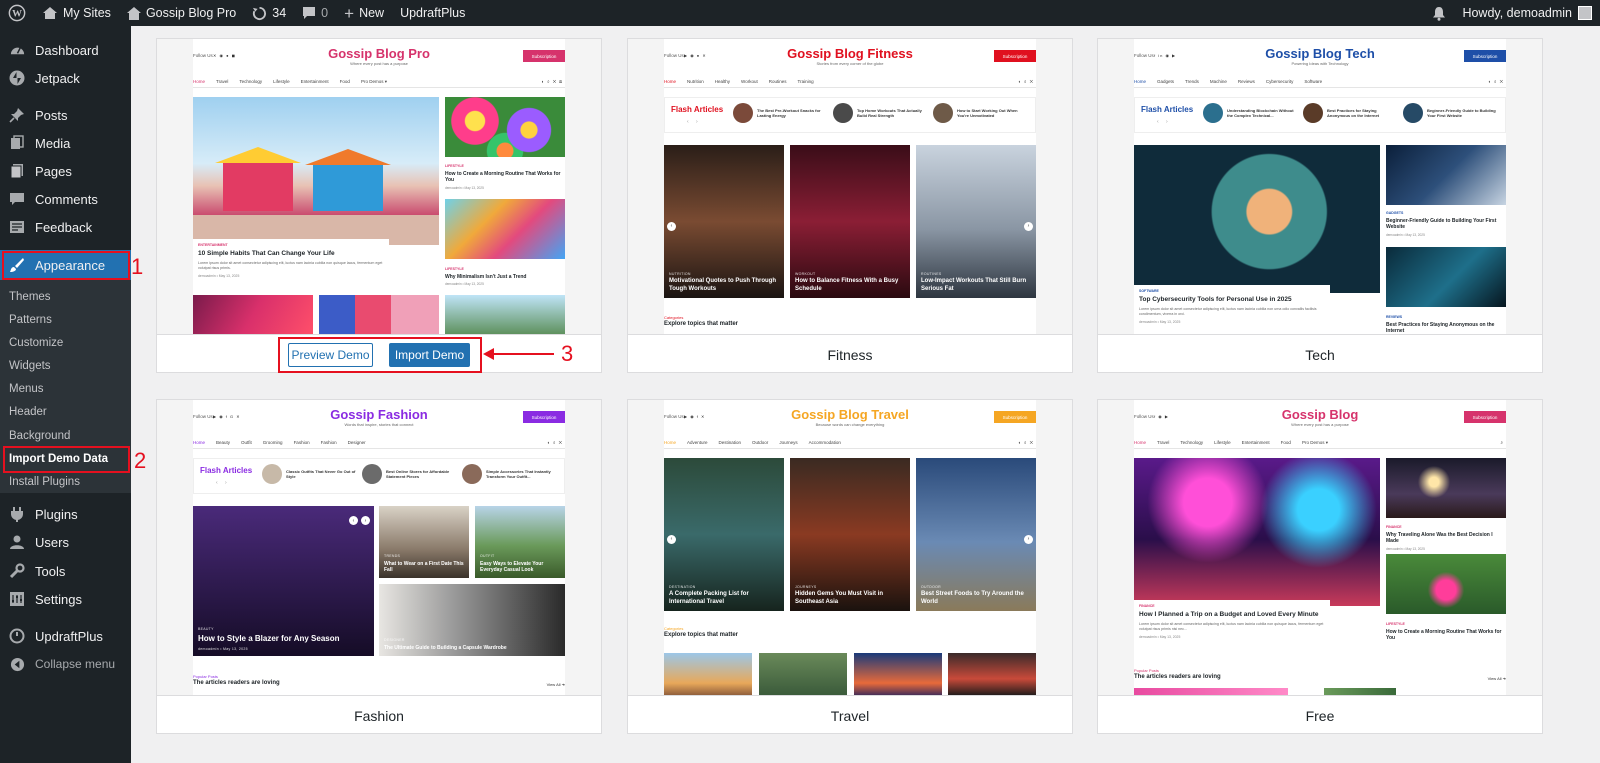 Image resolution: width=1600 pixels, height=763 pixels. Describe the element at coordinates (486, 276) in the screenshot. I see `post-title: Why Minimalism Isn't Just a Trend` at that location.